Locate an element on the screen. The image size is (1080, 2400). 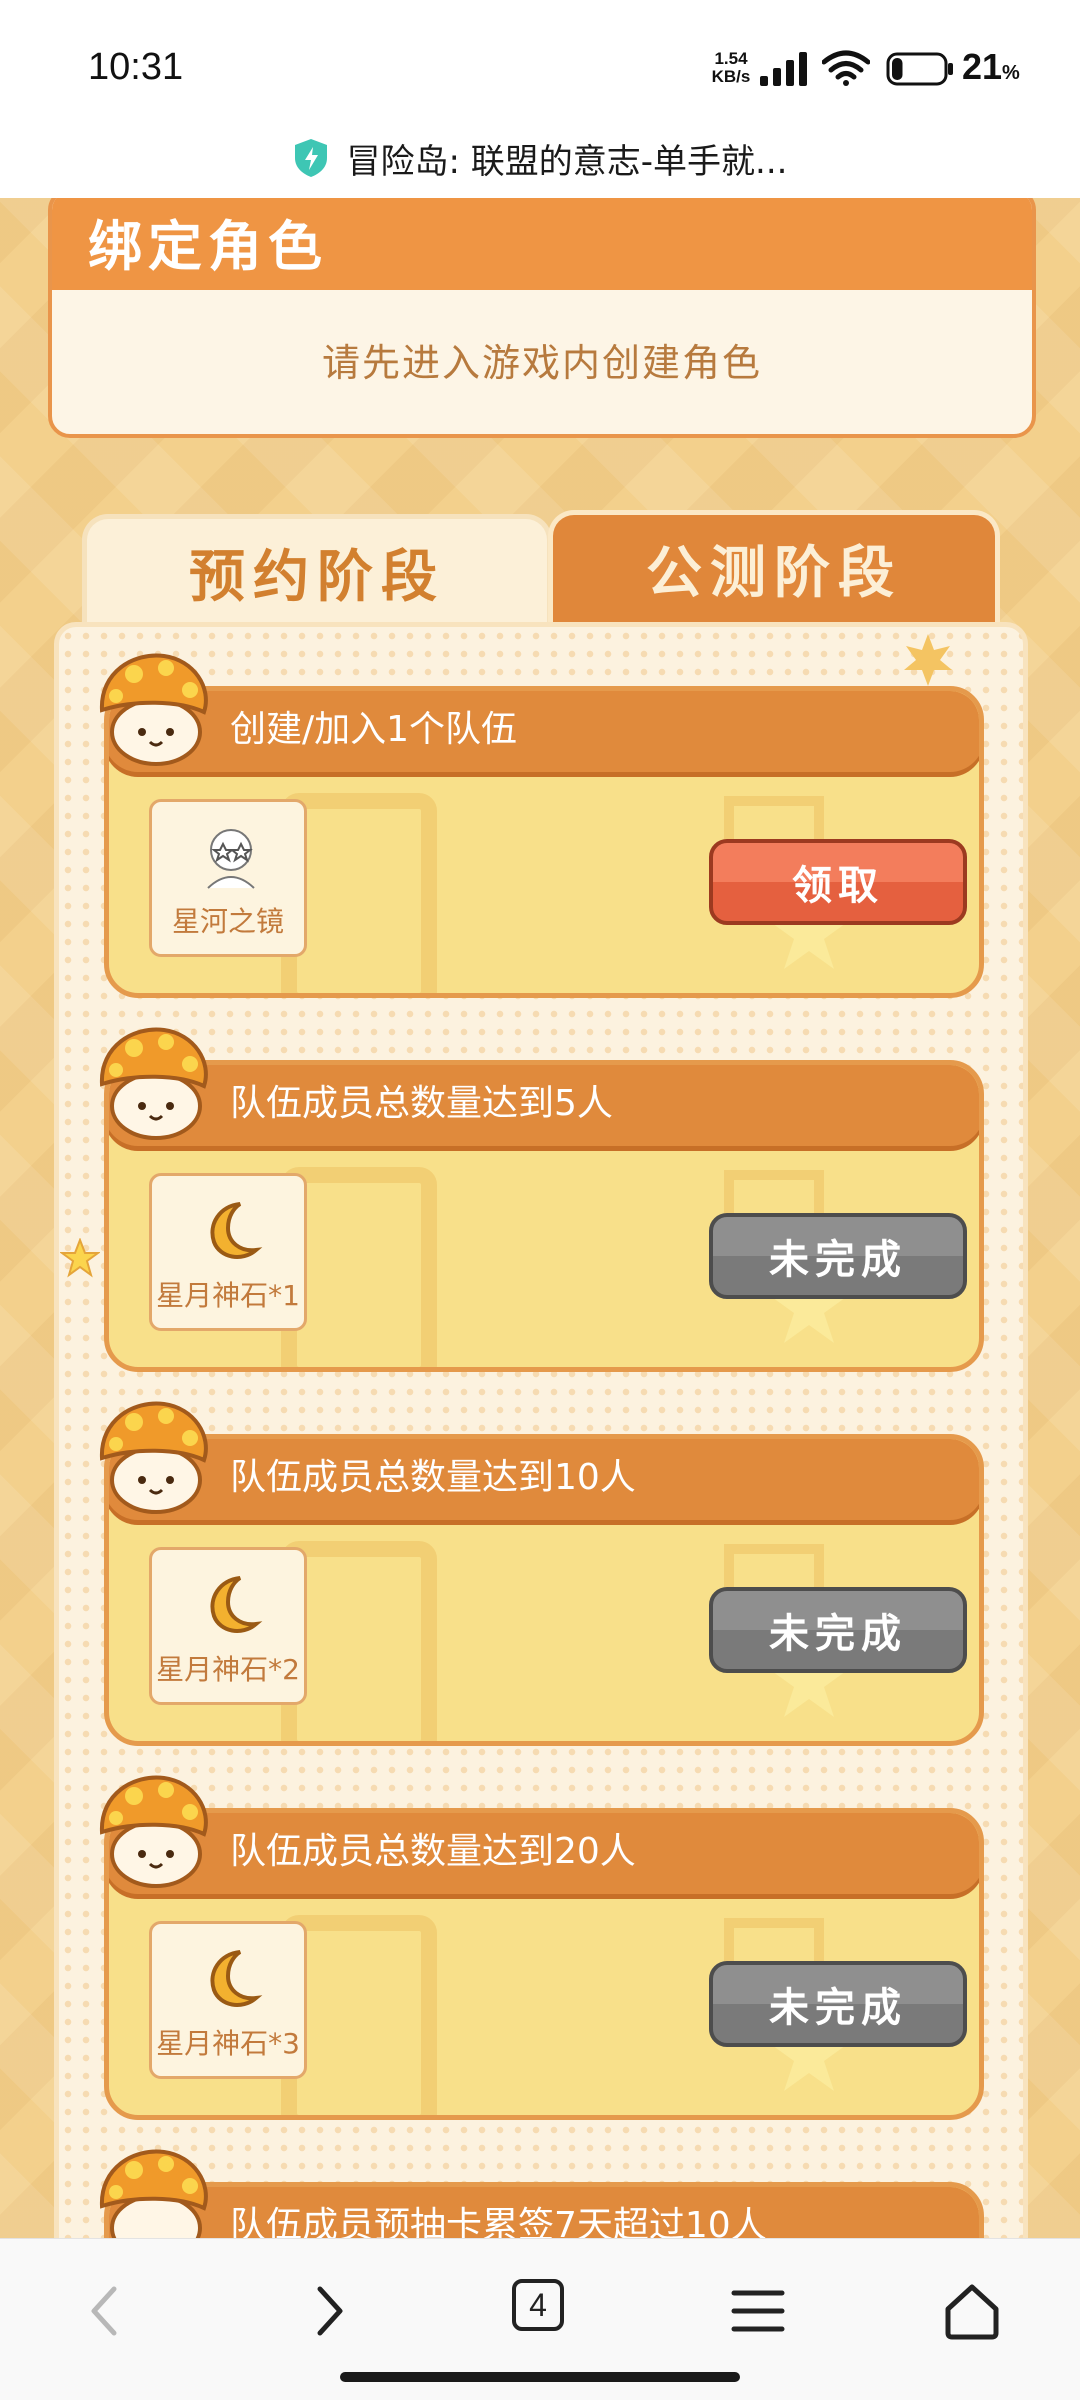
claim-button: 领取 is located at coordinates (838, 882).